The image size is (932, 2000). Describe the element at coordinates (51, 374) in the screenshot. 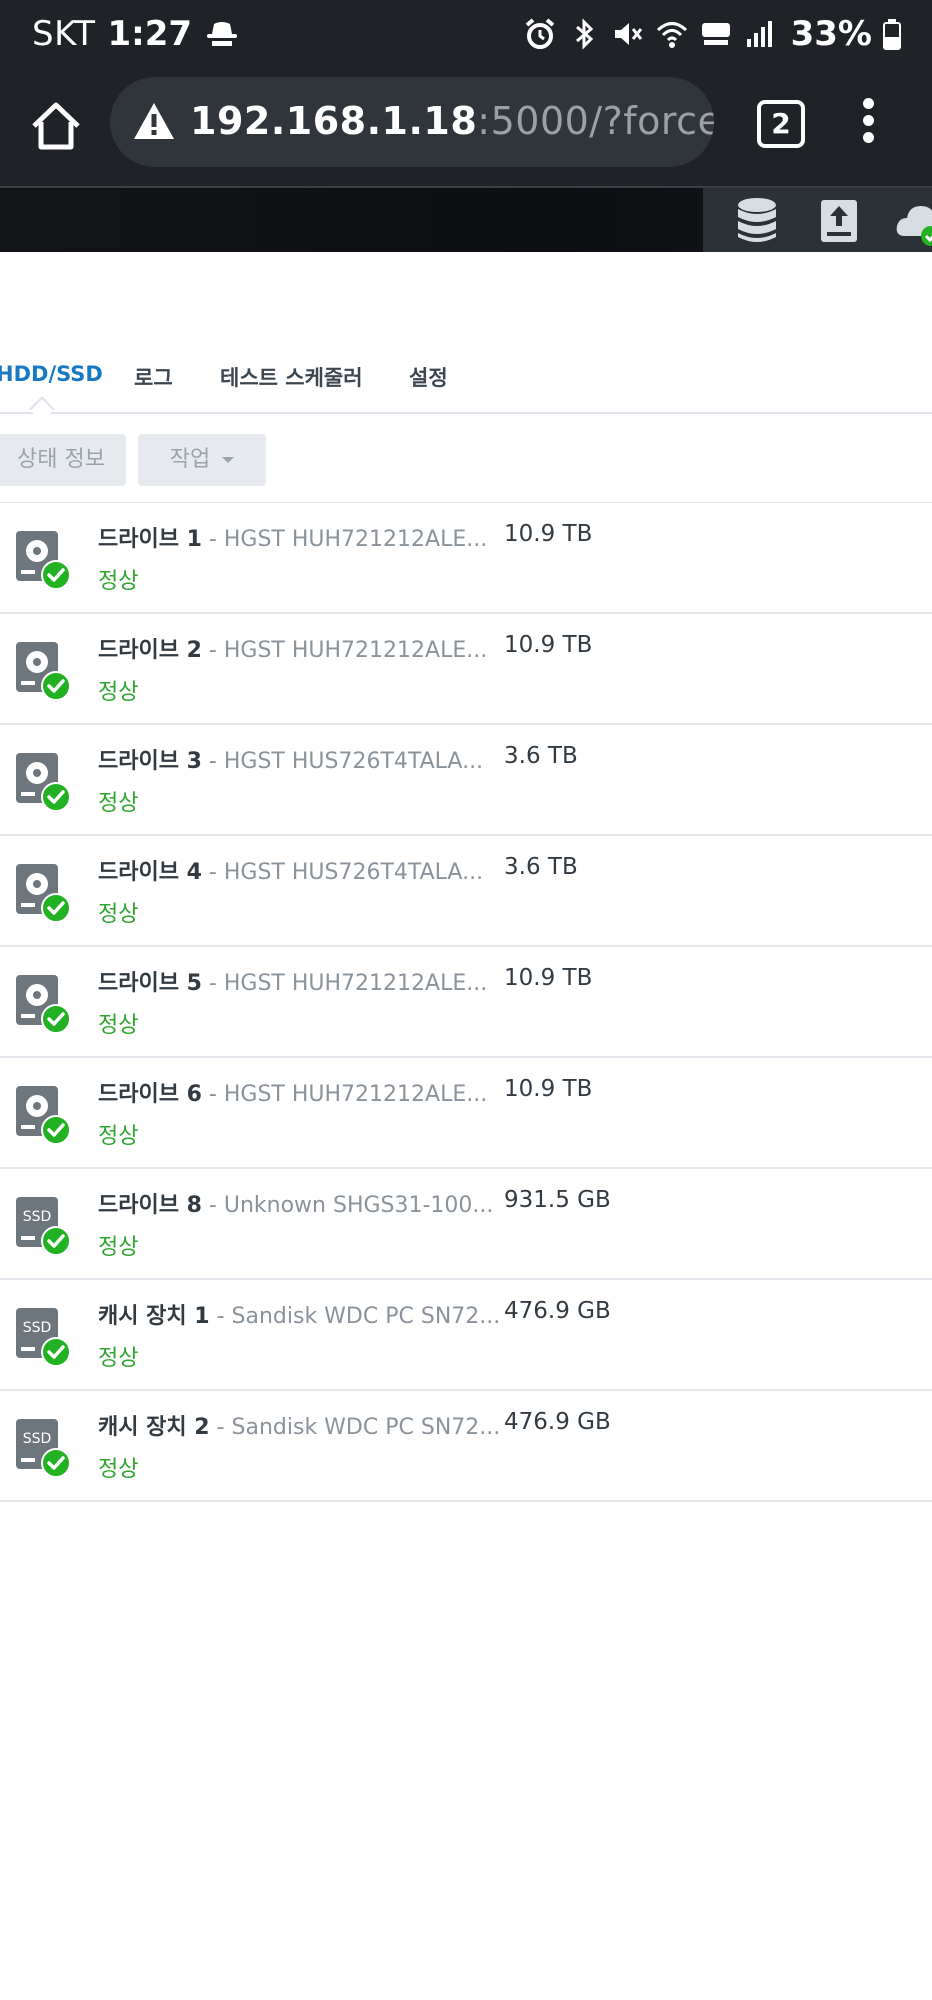

I see `tab-hdd-ssd: HDD/SSD` at that location.